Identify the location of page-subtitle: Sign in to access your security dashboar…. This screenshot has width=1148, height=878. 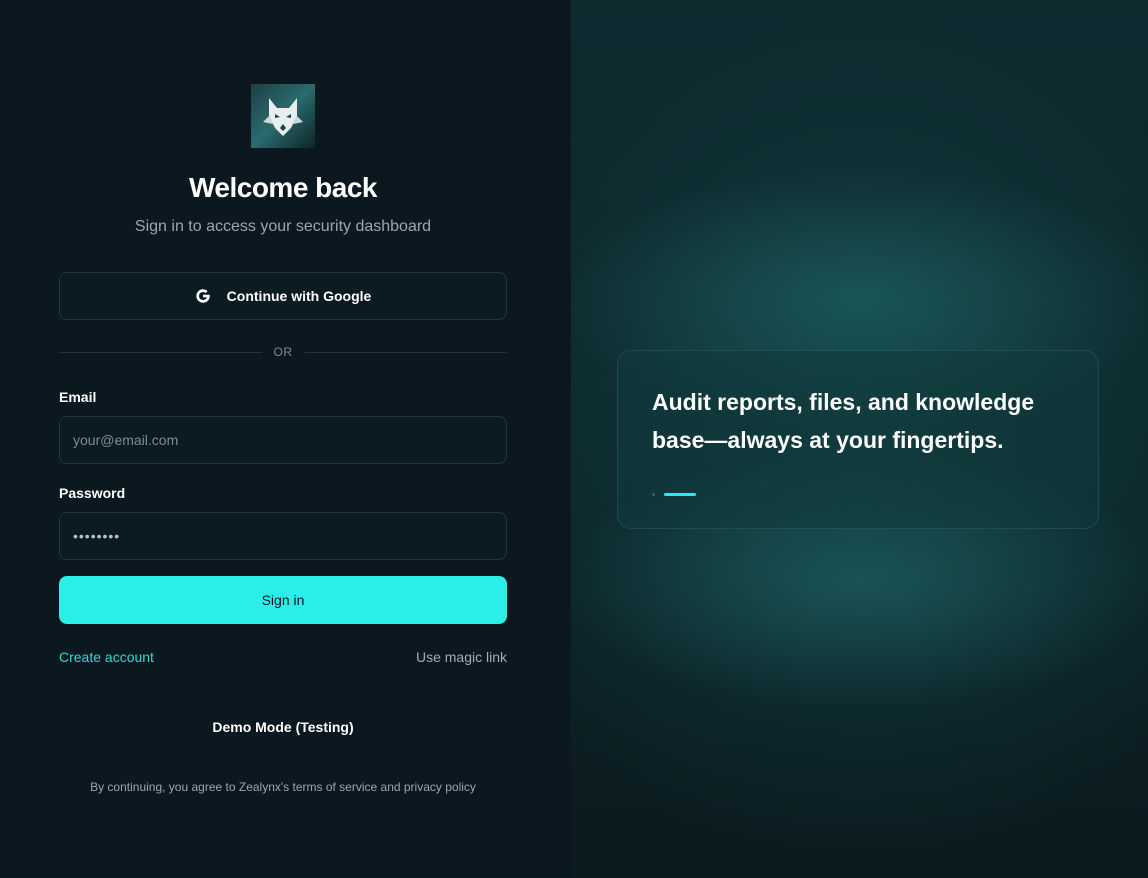
(283, 226).